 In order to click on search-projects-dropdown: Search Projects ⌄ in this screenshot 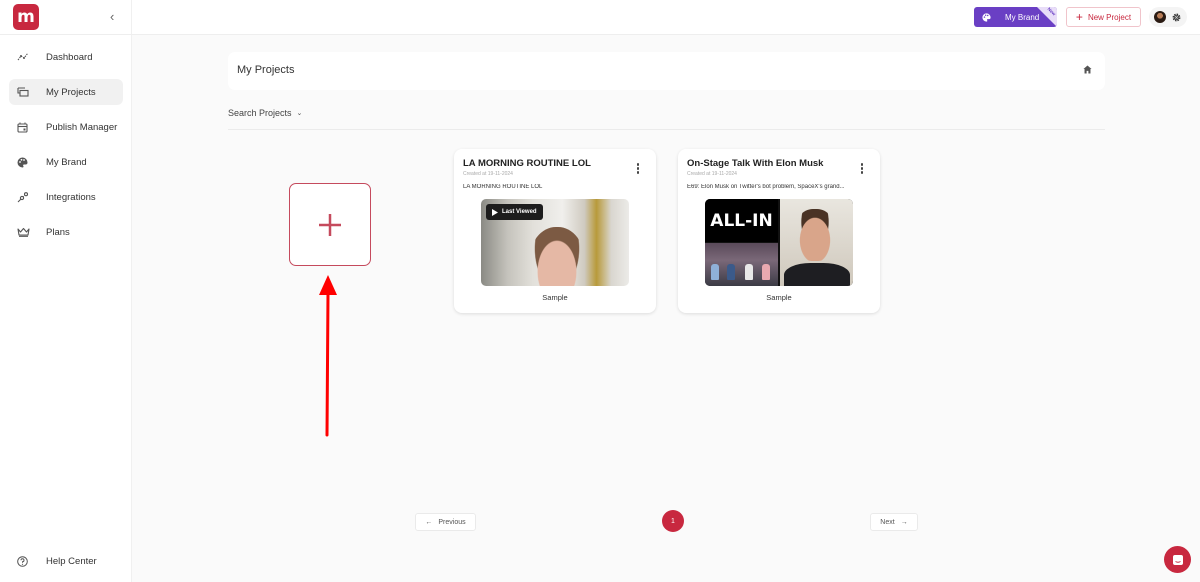, I will do `click(265, 113)`.